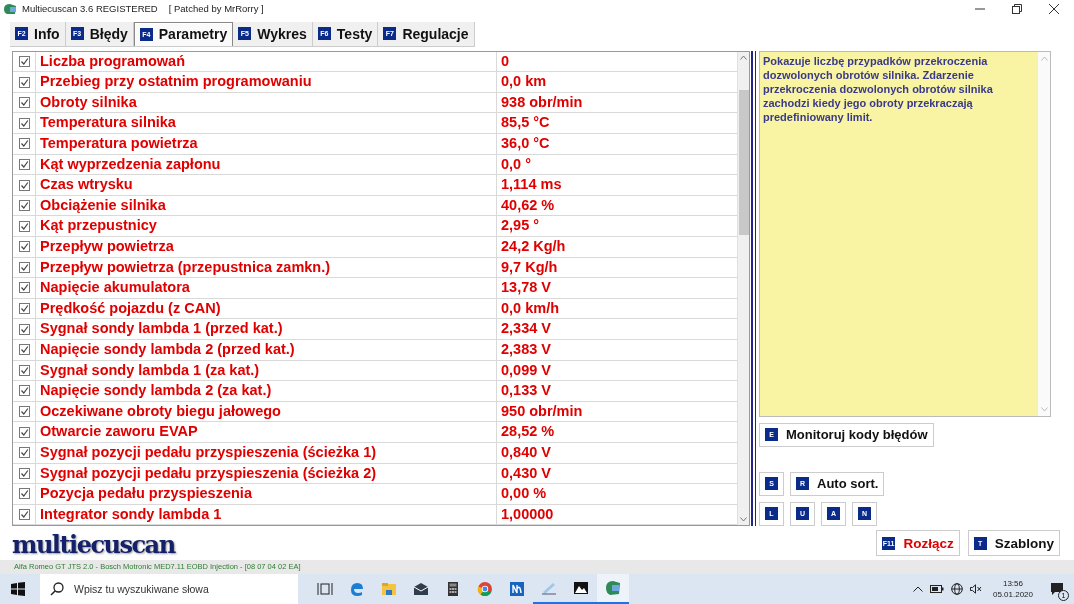 This screenshot has height=604, width=1074. Describe the element at coordinates (527, 514) in the screenshot. I see `parameter-value: 1,00000` at that location.